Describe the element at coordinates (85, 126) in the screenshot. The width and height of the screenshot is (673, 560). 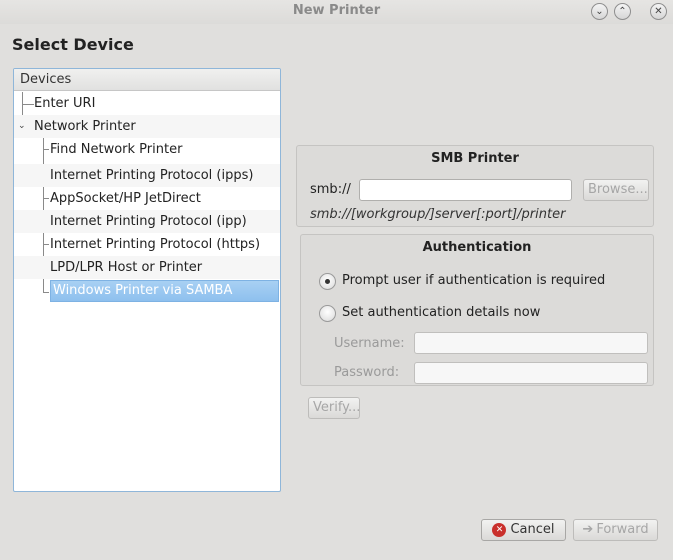
I see `tree-item-label: Network Printer` at that location.